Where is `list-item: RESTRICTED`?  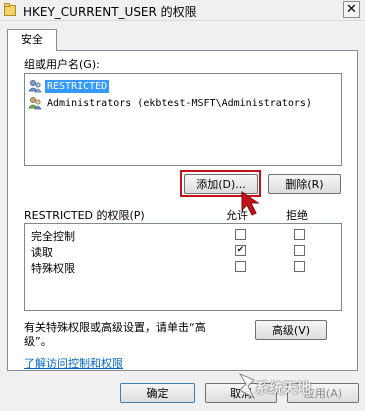
list-item: RESTRICTED is located at coordinates (69, 86).